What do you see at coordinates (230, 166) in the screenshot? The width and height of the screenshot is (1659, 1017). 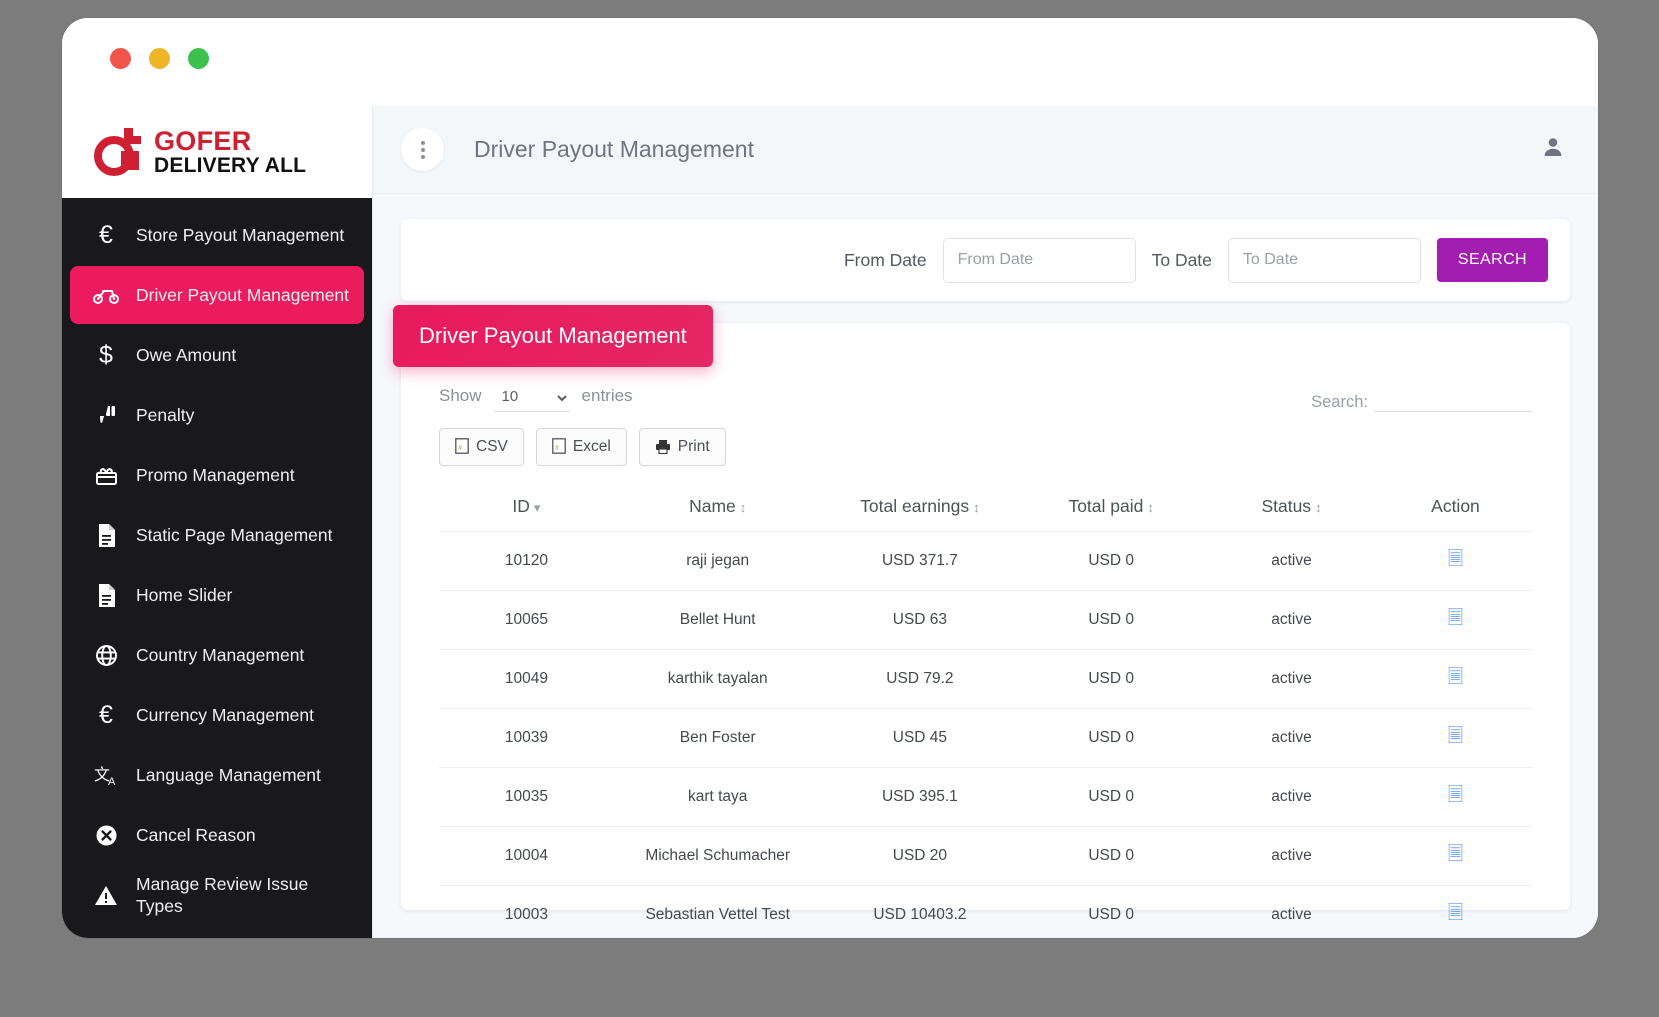 I see `brand-tagline: DELIVERY ALL` at bounding box center [230, 166].